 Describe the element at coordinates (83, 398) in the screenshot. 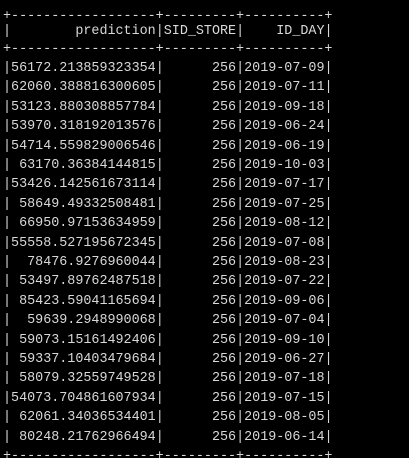

I see `cell-prediction: 54073.704861607934` at that location.